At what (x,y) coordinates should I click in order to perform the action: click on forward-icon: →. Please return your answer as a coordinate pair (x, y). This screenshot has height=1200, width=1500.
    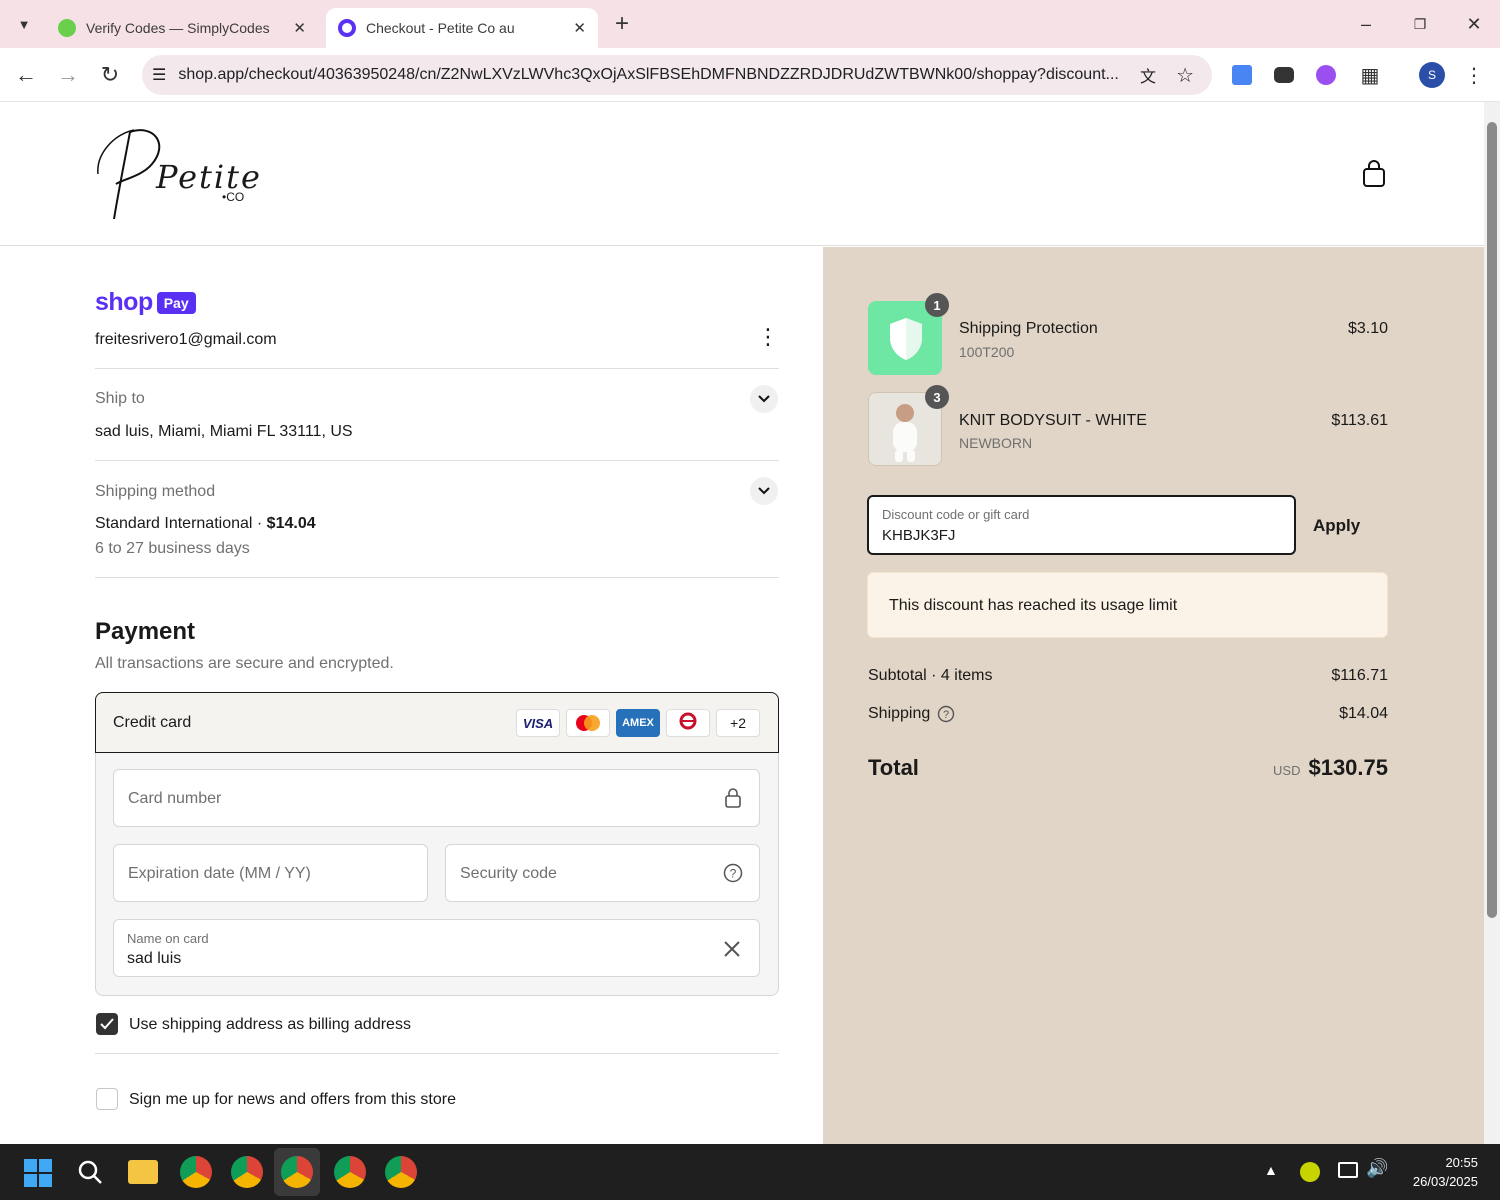
    Looking at the image, I should click on (68, 75).